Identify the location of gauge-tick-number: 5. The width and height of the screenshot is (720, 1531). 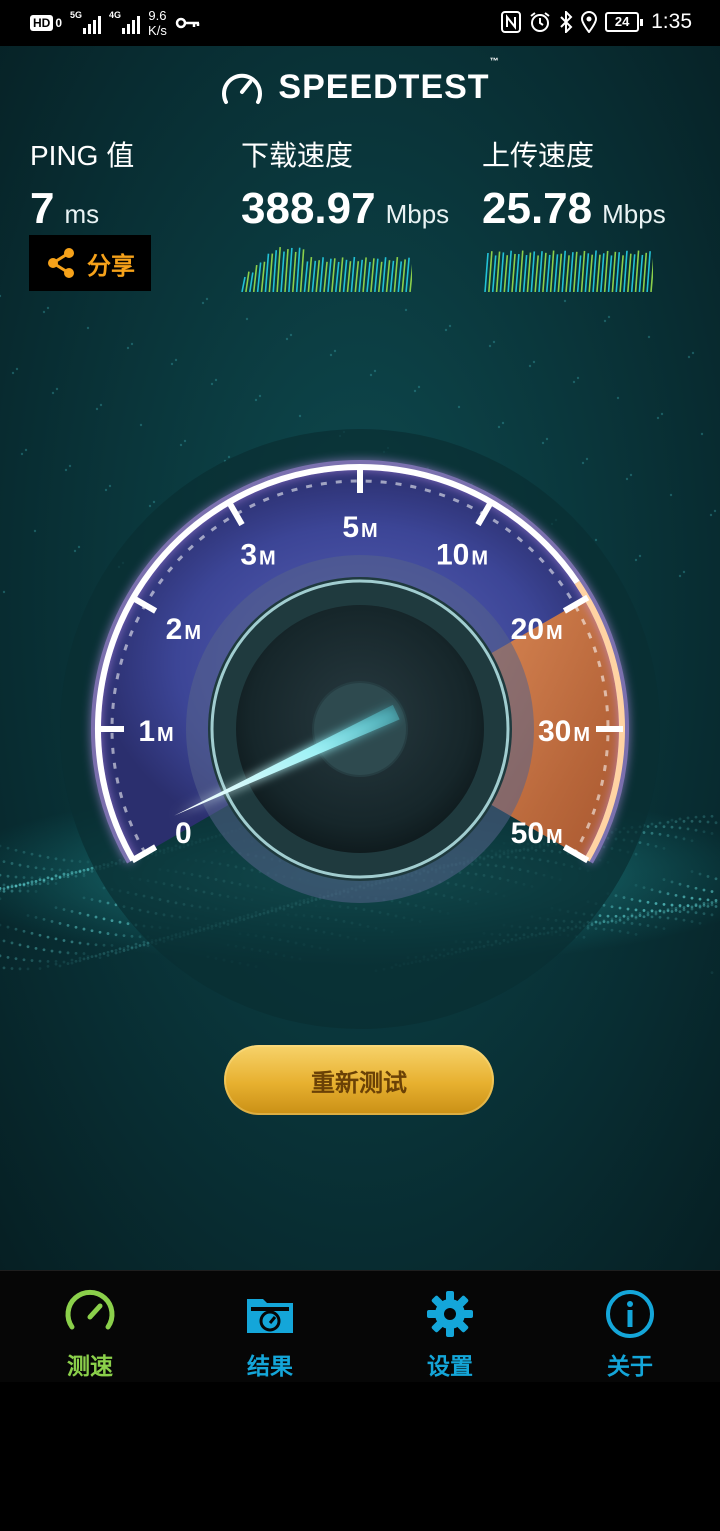
(350, 527).